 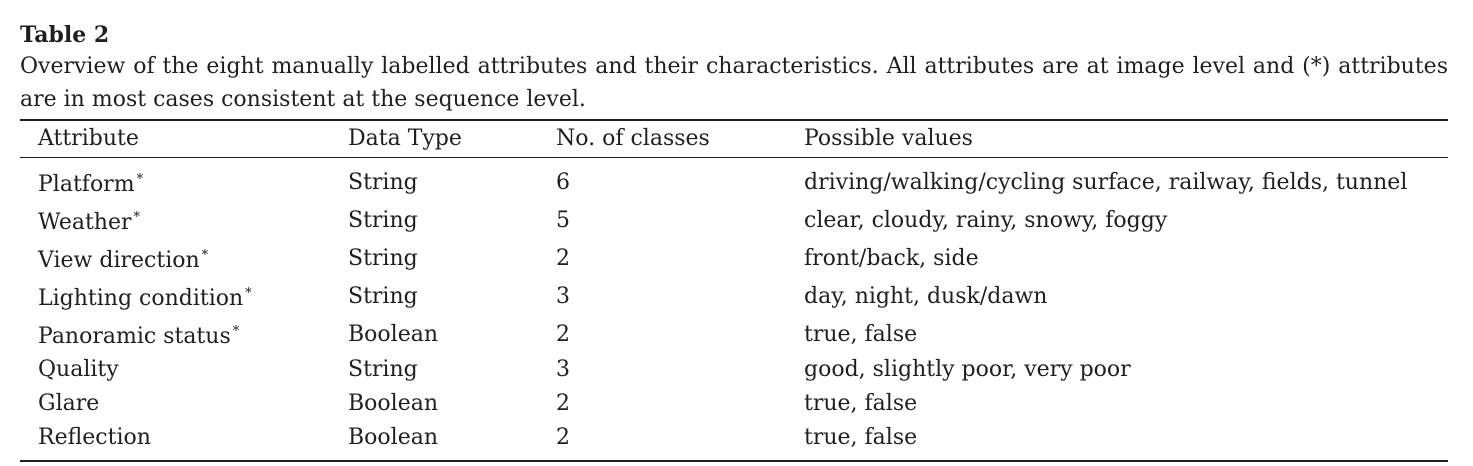 What do you see at coordinates (563, 220) in the screenshot?
I see `cell-classes: 5` at bounding box center [563, 220].